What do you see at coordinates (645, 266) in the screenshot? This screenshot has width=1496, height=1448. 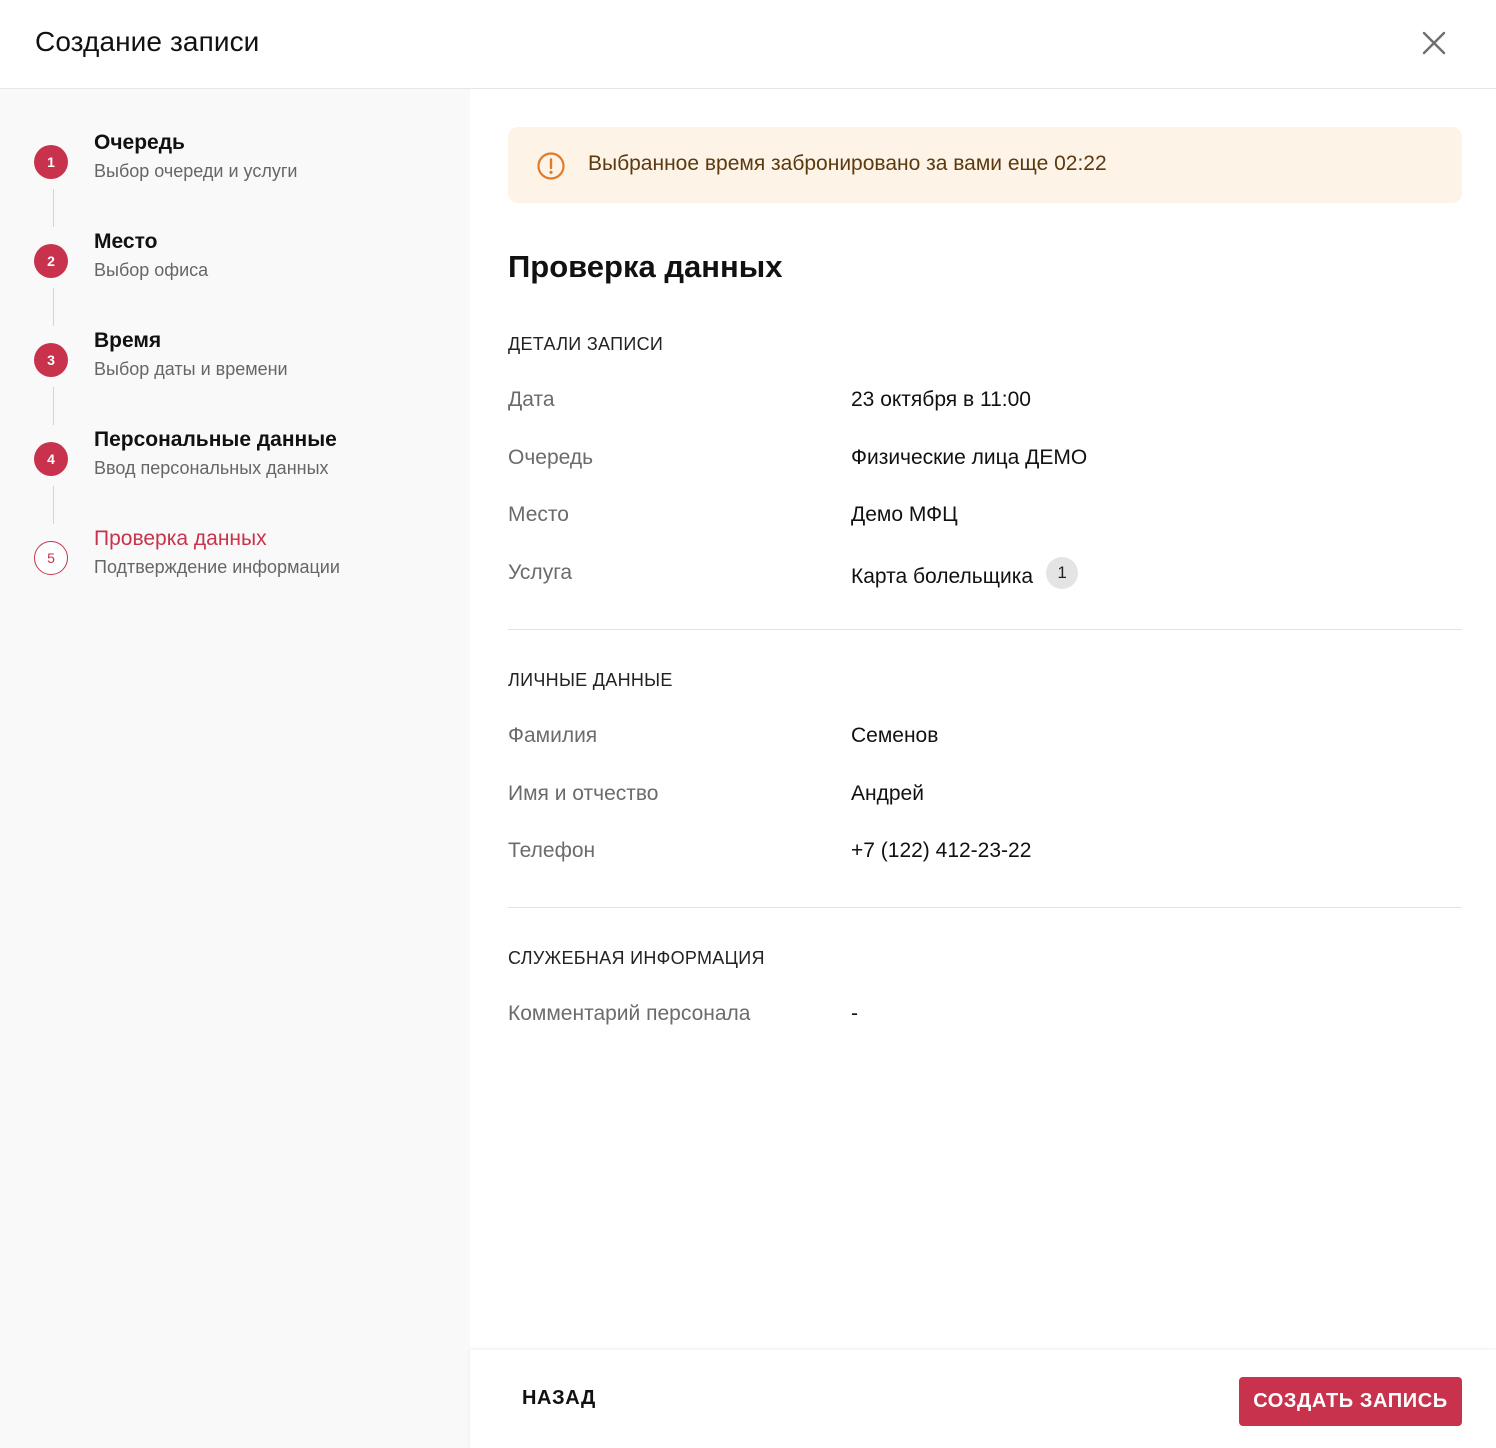 I see `page-title: Проверка данных` at bounding box center [645, 266].